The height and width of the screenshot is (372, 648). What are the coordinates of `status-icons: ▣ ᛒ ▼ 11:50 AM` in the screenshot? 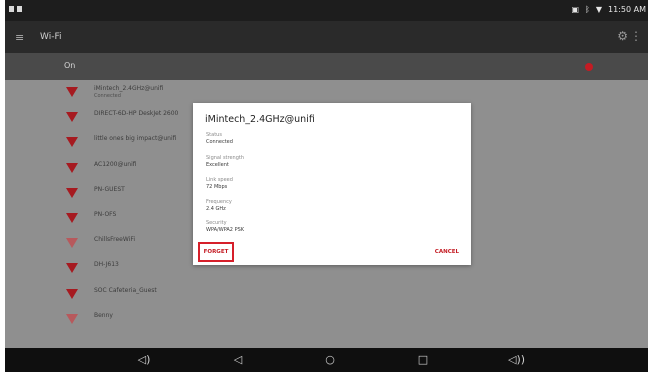 It's located at (608, 9).